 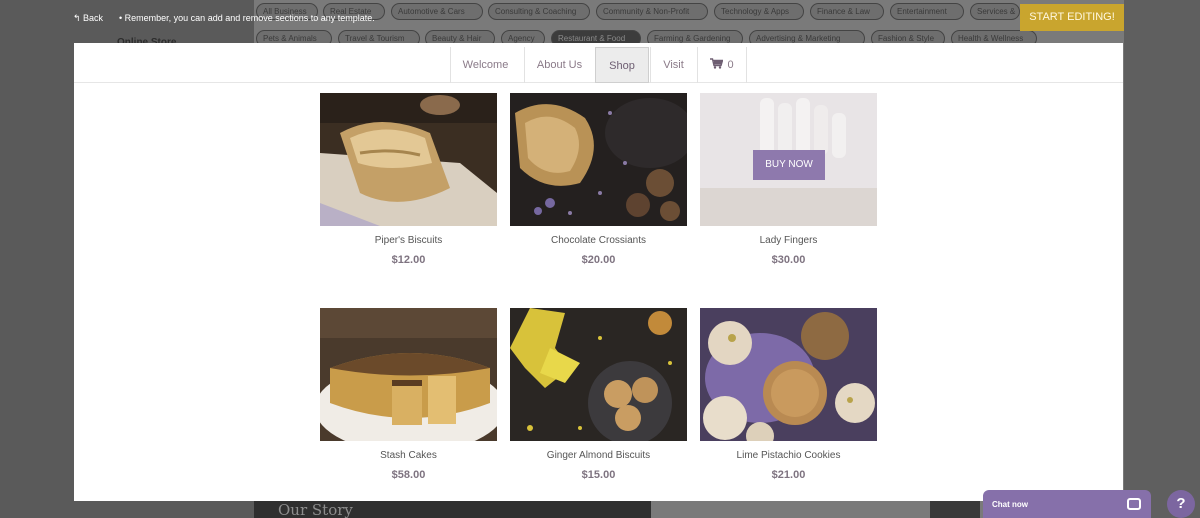 What do you see at coordinates (788, 475) in the screenshot?
I see `product-price: $21.00` at bounding box center [788, 475].